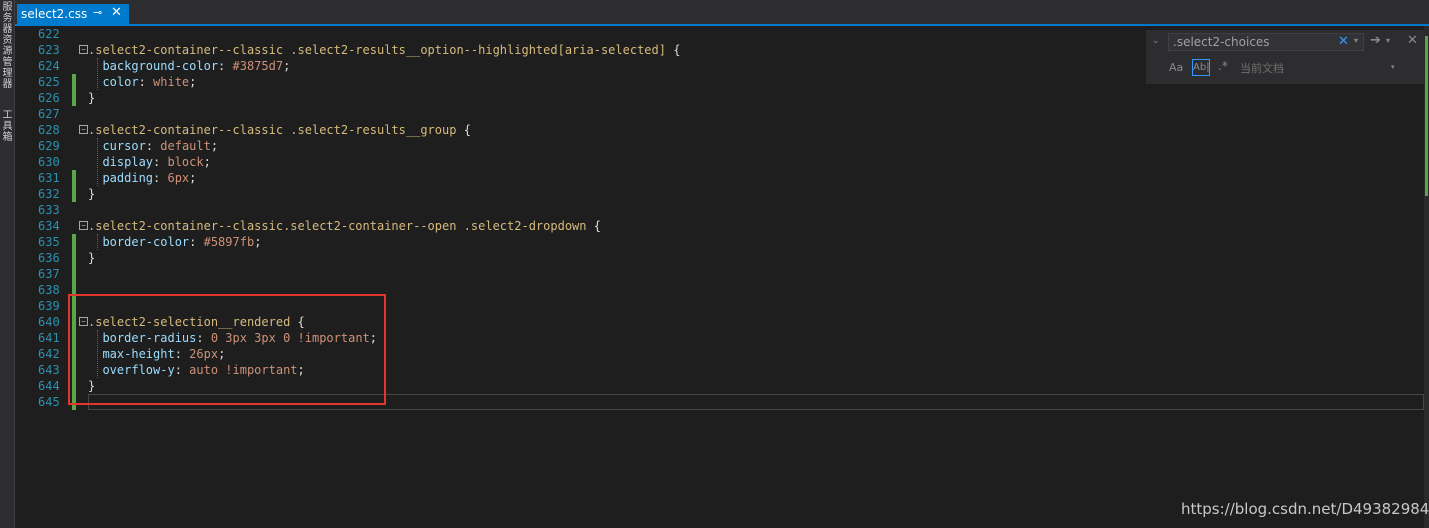  What do you see at coordinates (97, 12) in the screenshot?
I see `pin-icon: ⊸` at bounding box center [97, 12].